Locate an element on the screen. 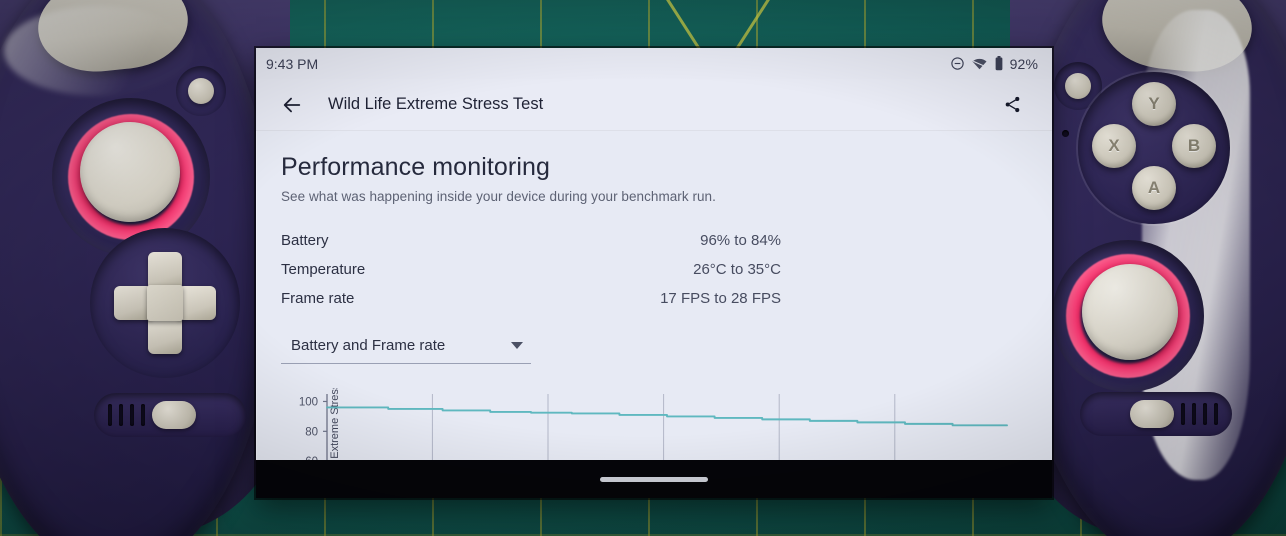 This screenshot has height=536, width=1286. dpad-down is located at coordinates (165, 335).